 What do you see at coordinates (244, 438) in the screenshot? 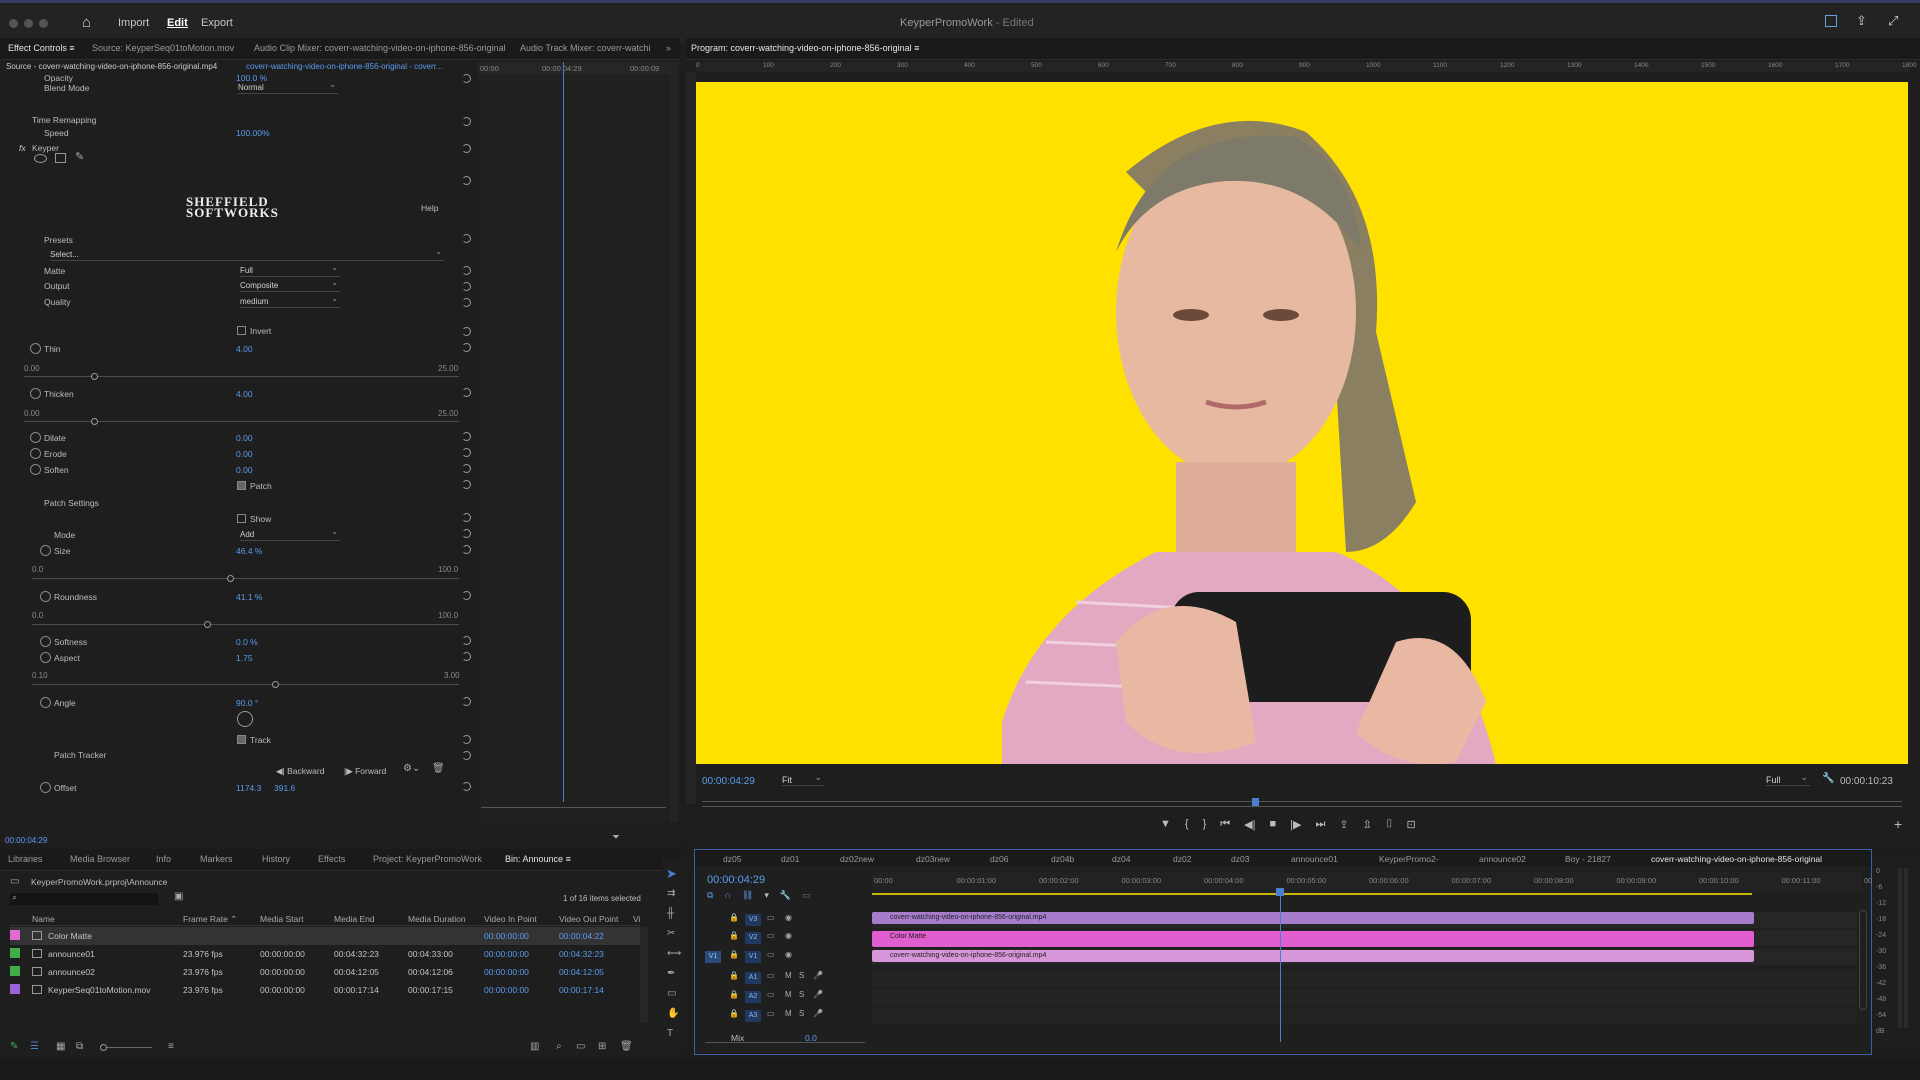
I see `dilate-value: 0.00` at bounding box center [244, 438].